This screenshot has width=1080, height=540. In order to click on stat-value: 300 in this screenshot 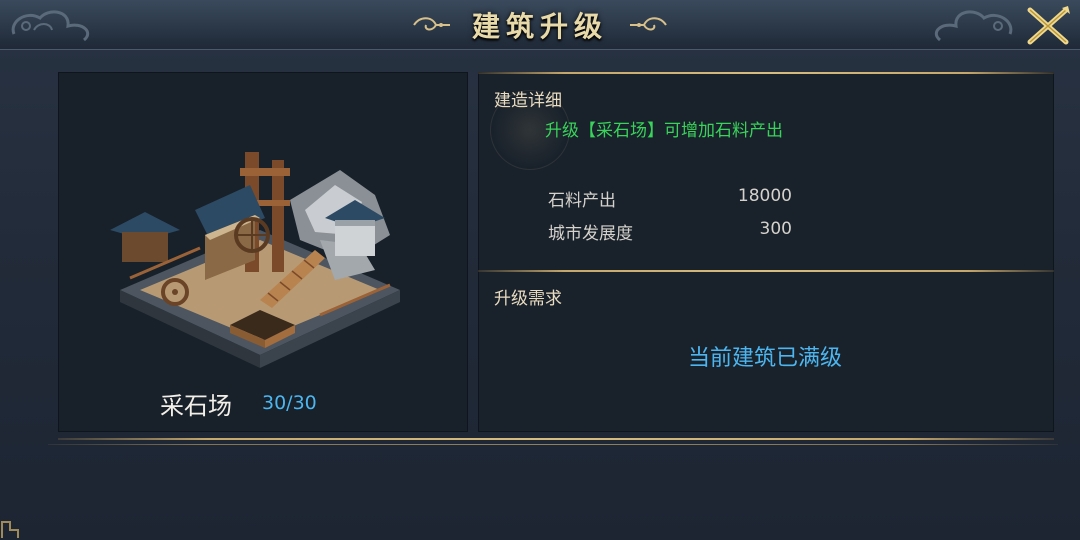, I will do `click(775, 229)`.